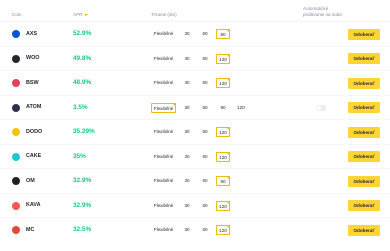 The height and width of the screenshot is (251, 390). I want to click on apr-value: 35%, so click(79, 156).